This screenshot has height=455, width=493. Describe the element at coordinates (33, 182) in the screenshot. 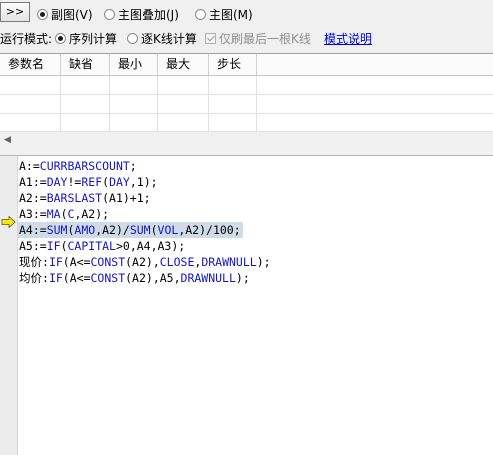

I see `code-text: A1:=` at that location.